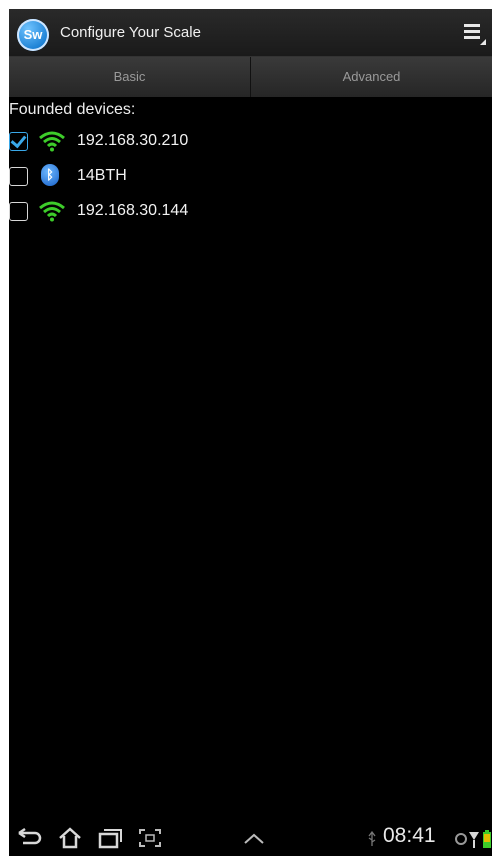  I want to click on status-clock: 08:41, so click(409, 835).